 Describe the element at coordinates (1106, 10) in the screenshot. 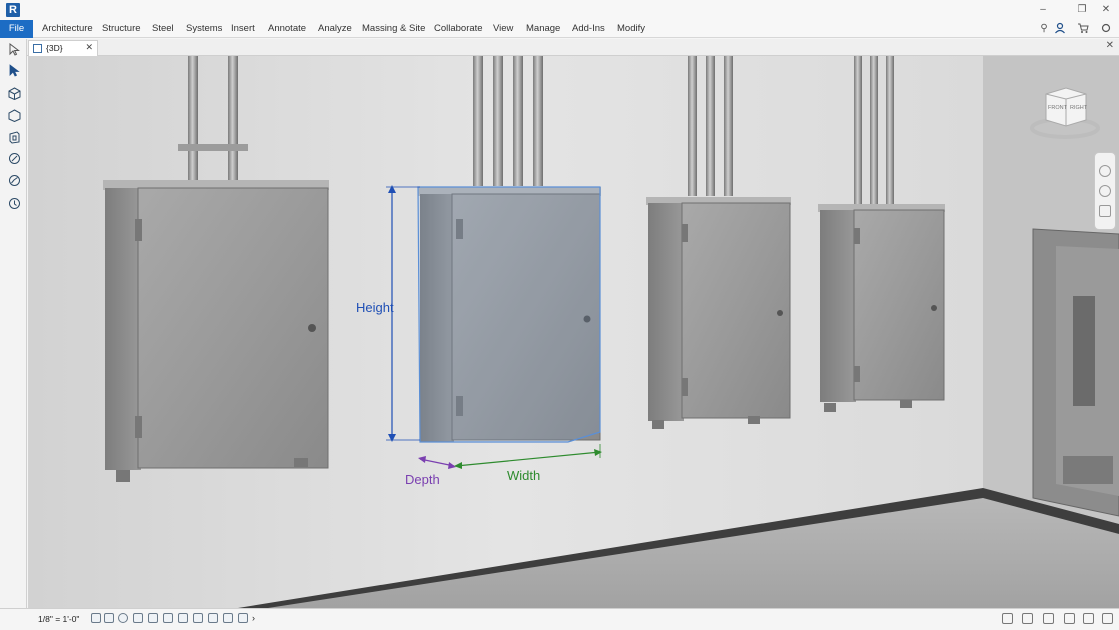

I see `close-icon: ✕` at that location.